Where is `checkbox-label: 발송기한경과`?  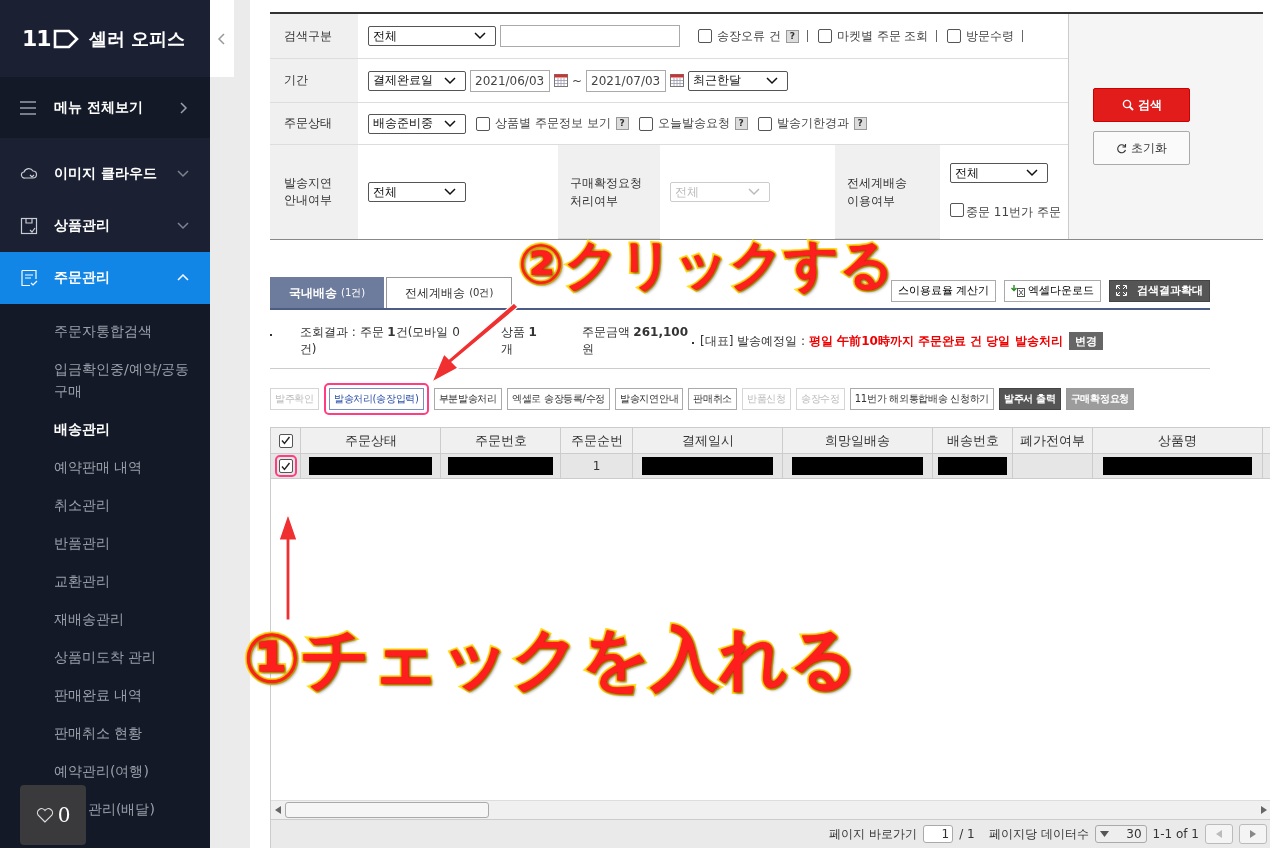 checkbox-label: 발송기한경과 is located at coordinates (812, 123).